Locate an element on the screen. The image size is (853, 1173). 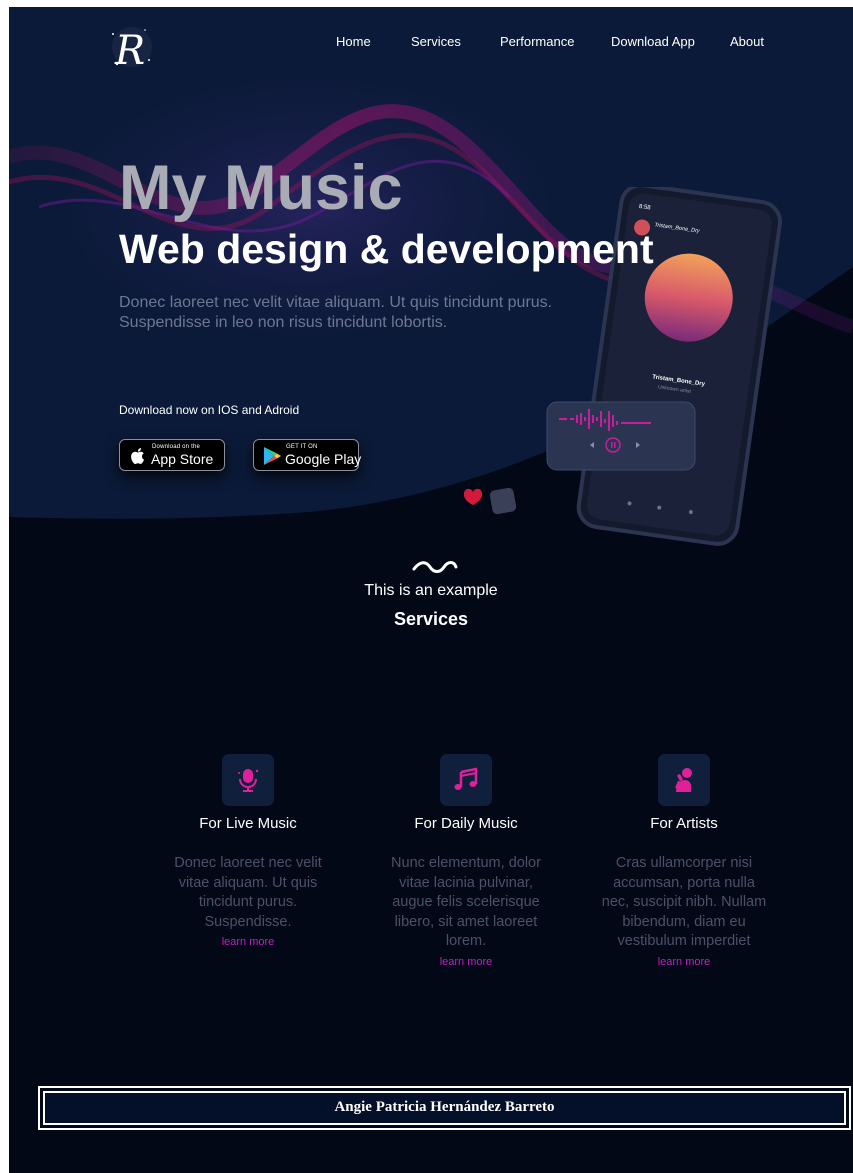
logo: R is located at coordinates (132, 47).